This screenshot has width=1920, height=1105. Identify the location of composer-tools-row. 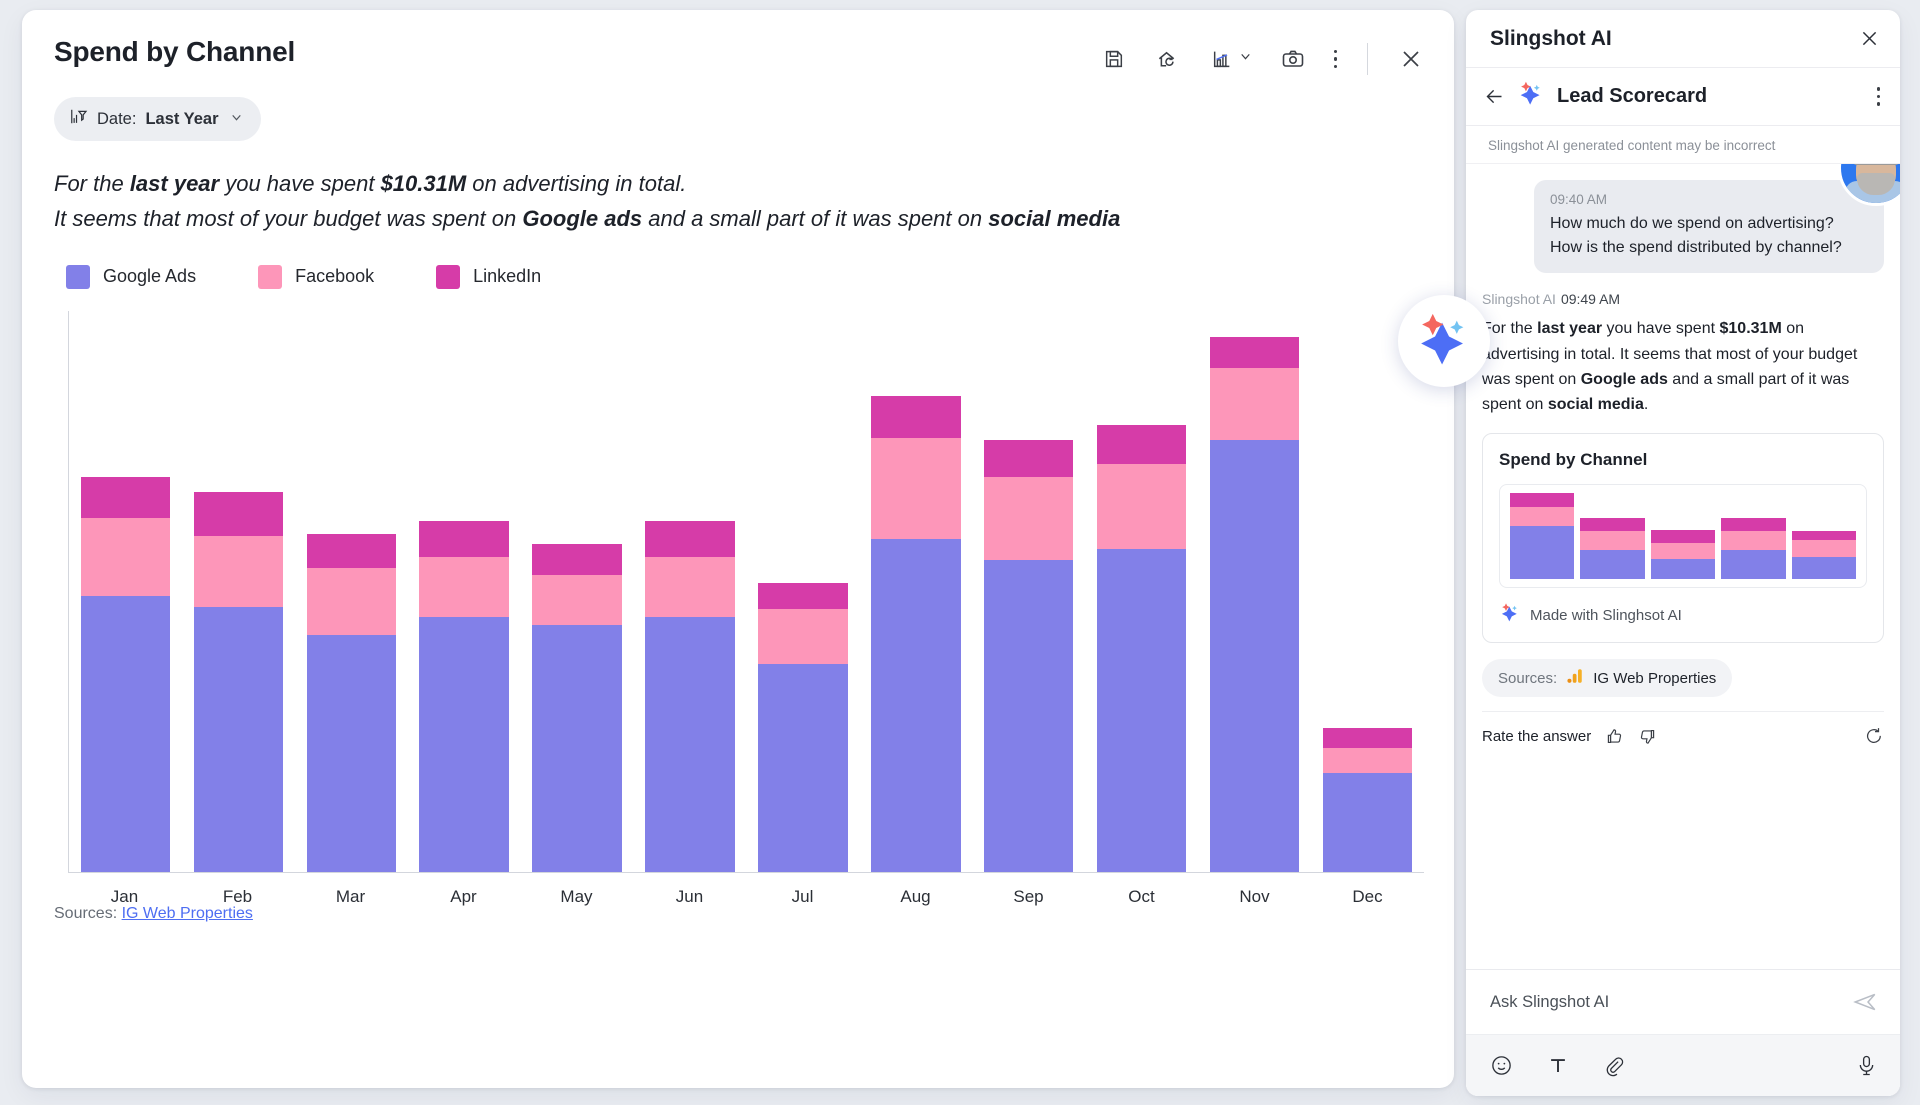
(1683, 1065).